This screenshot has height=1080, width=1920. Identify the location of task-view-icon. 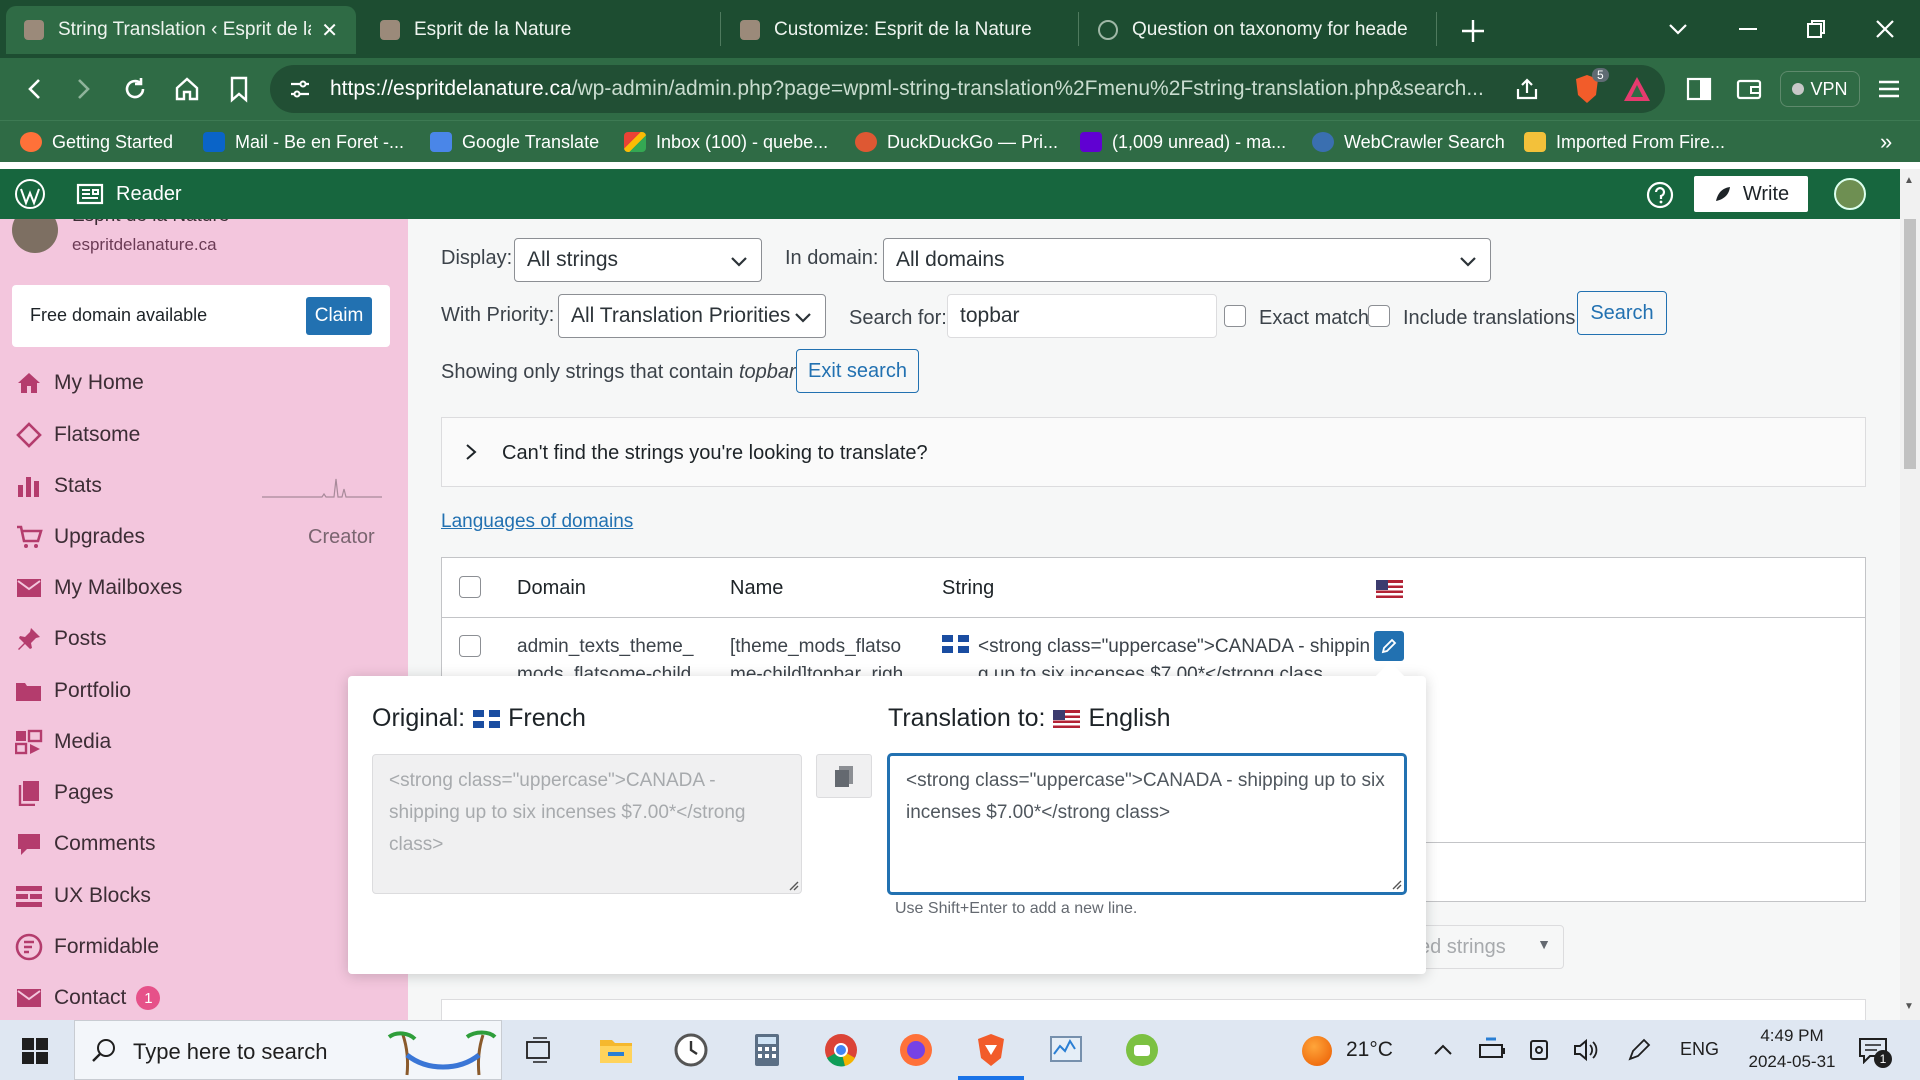
(538, 1051).